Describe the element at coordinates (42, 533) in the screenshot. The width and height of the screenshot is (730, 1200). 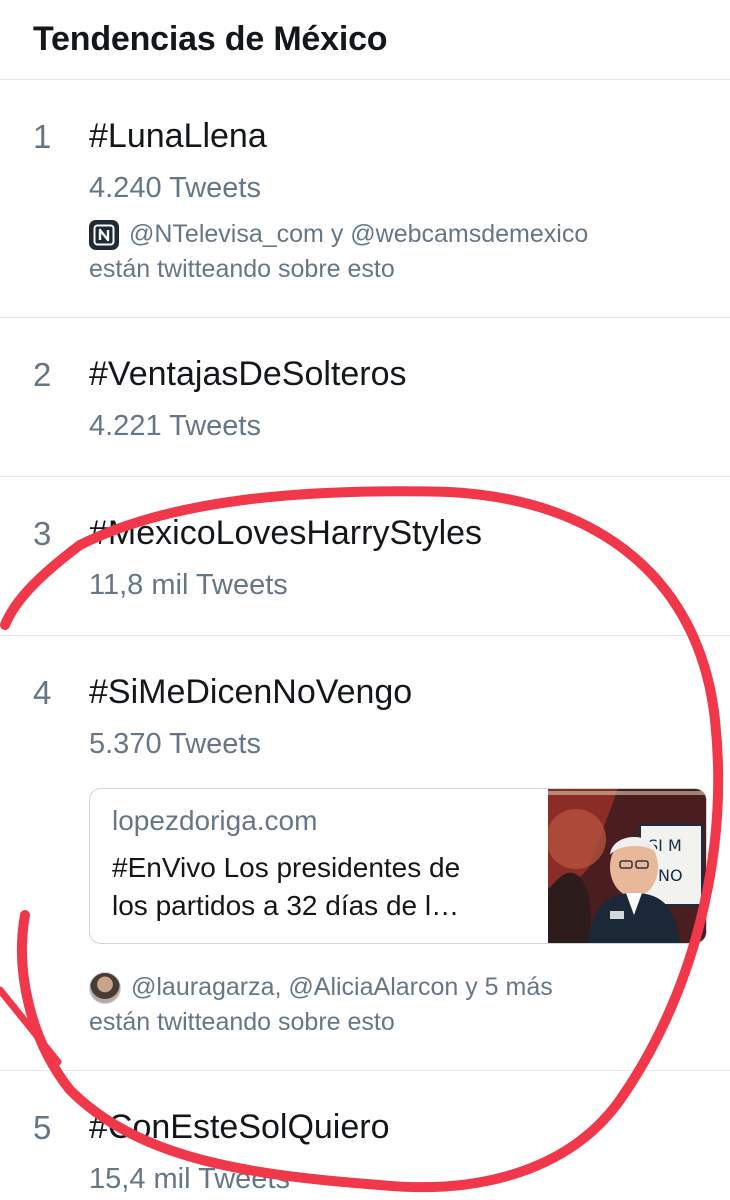
I see `trend-rank: 3` at that location.